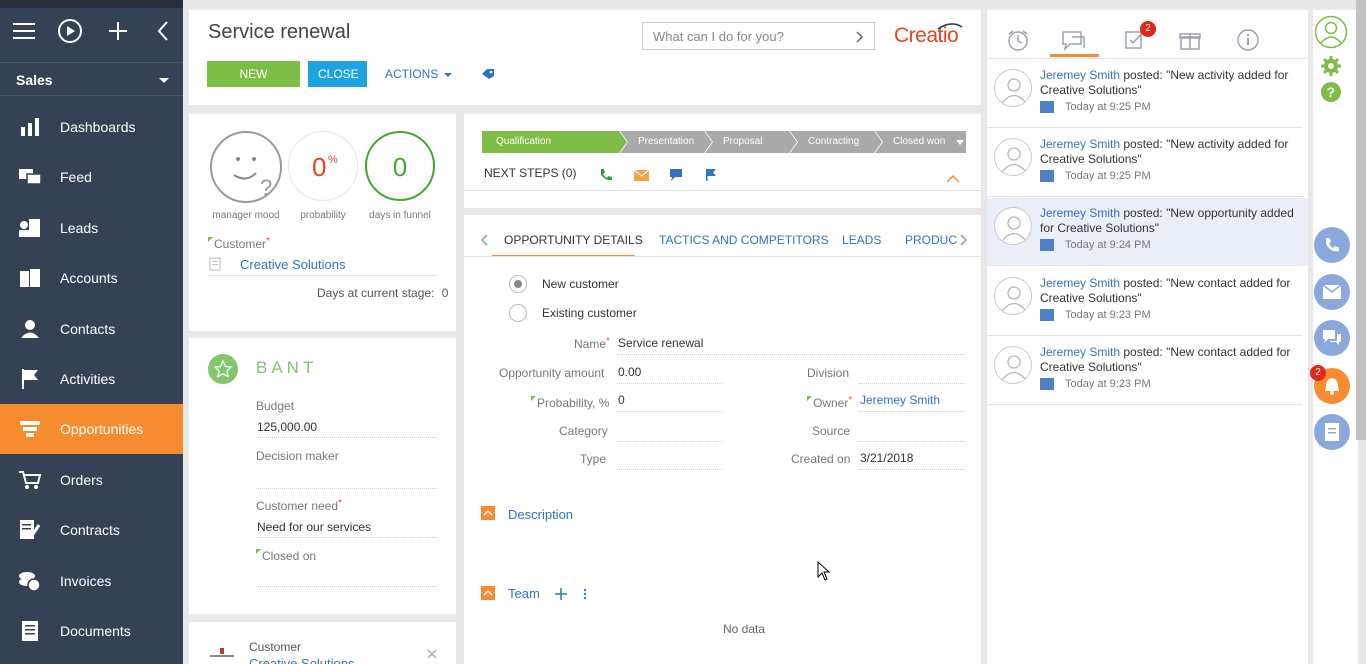 The image size is (1366, 664). What do you see at coordinates (530, 173) in the screenshot?
I see `next-steps-label: NEXT STEPS (0)` at bounding box center [530, 173].